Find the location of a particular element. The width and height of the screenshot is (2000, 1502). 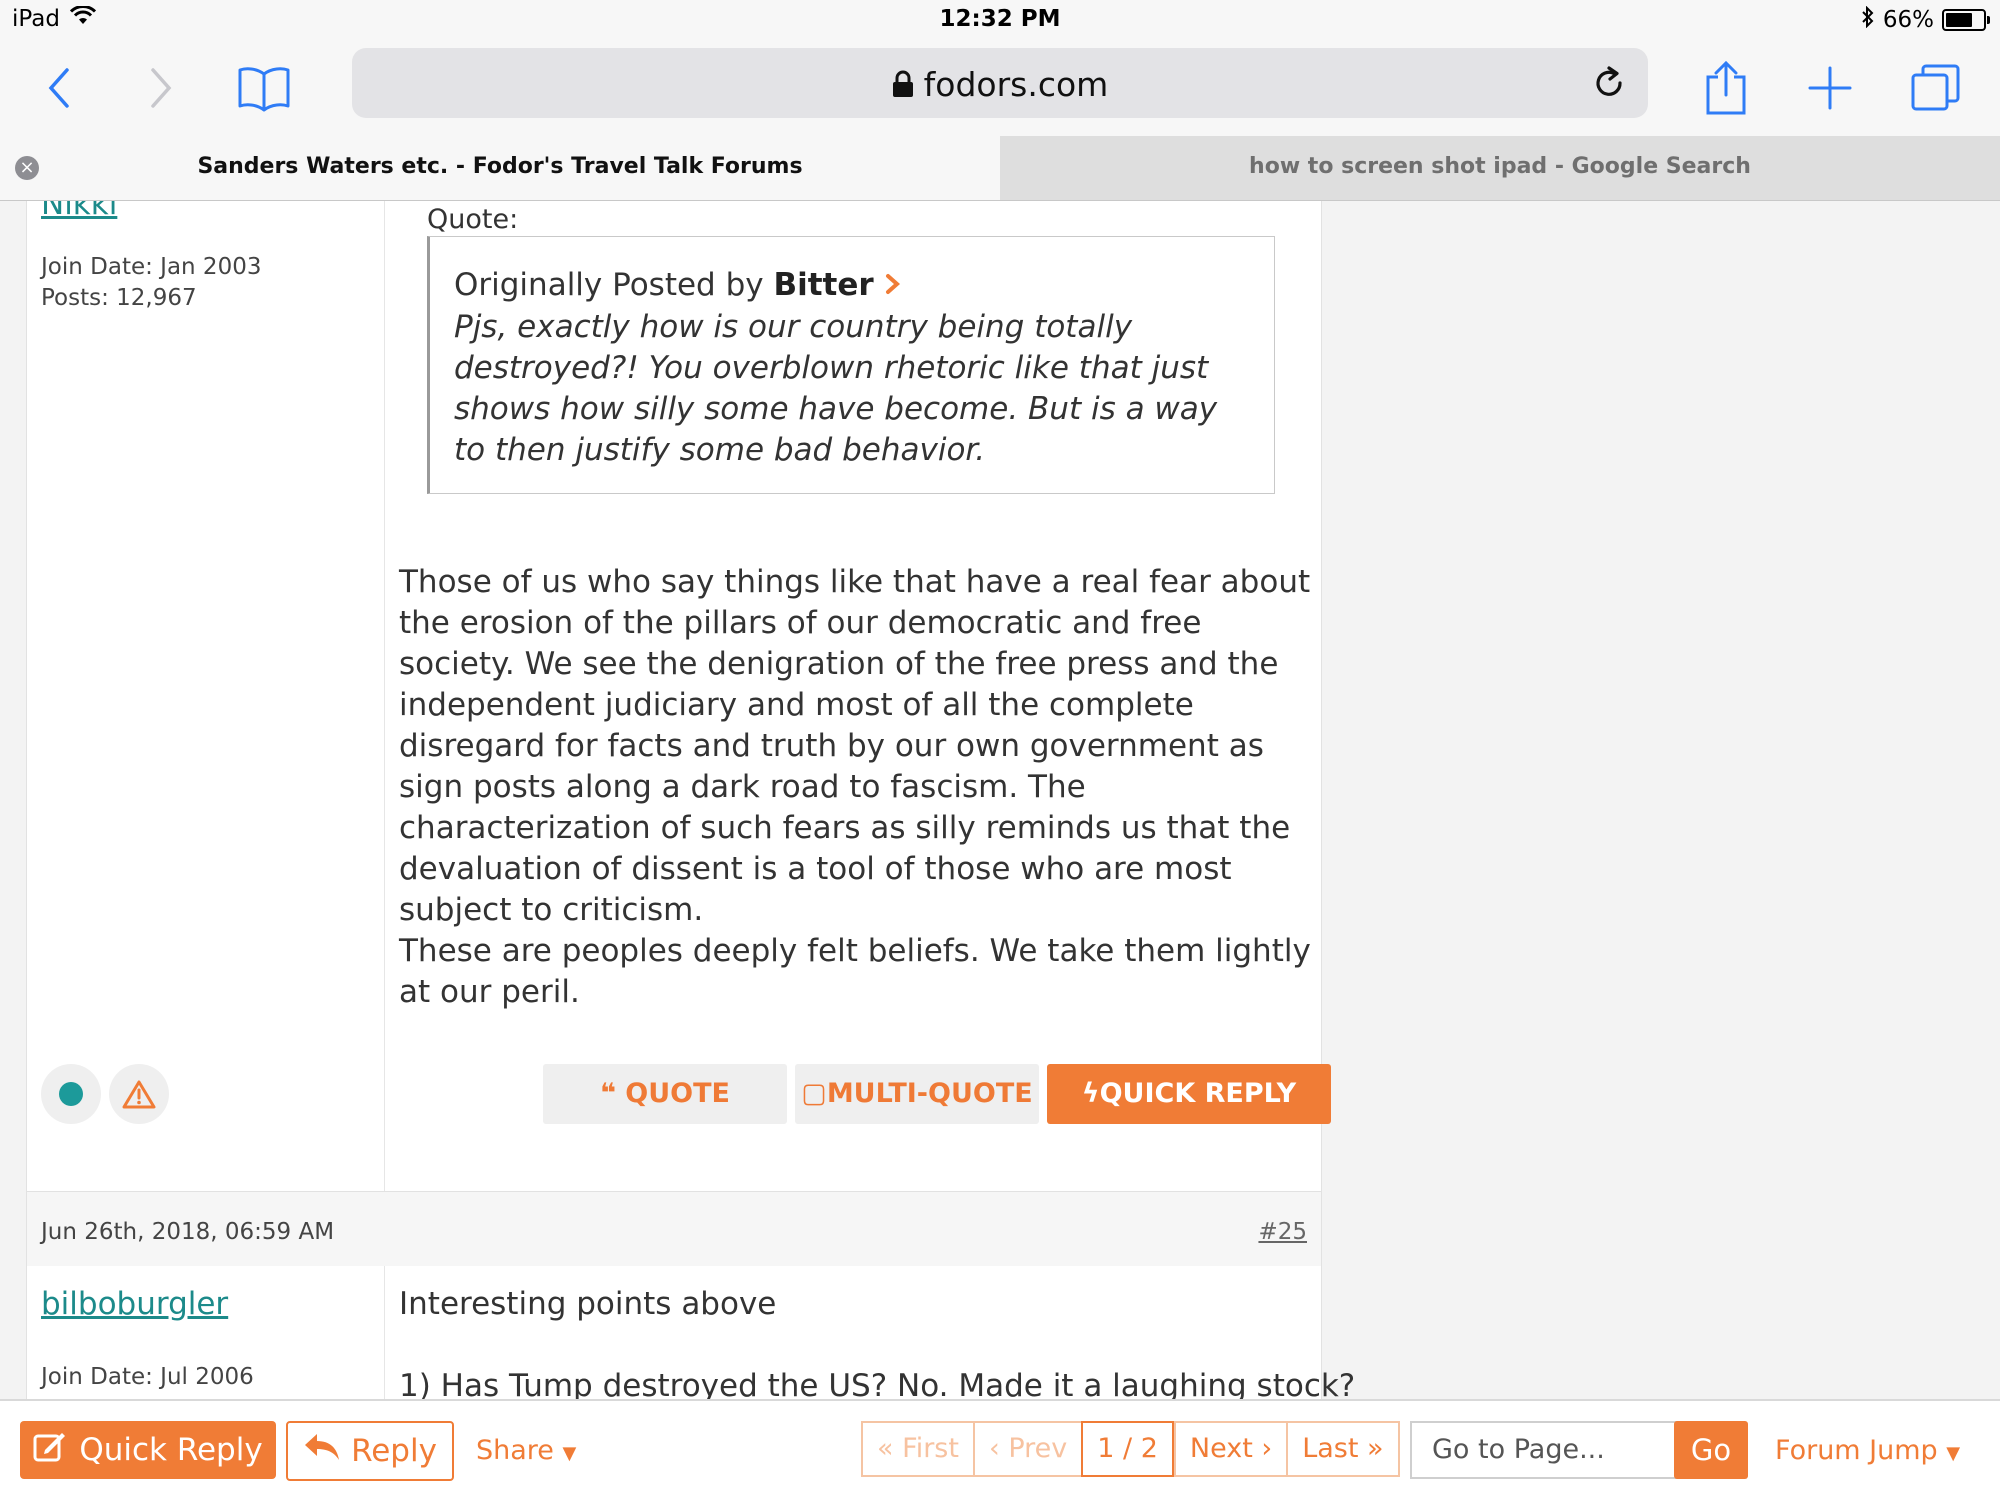

quick-reply-button: Quick Reply is located at coordinates (148, 1450).